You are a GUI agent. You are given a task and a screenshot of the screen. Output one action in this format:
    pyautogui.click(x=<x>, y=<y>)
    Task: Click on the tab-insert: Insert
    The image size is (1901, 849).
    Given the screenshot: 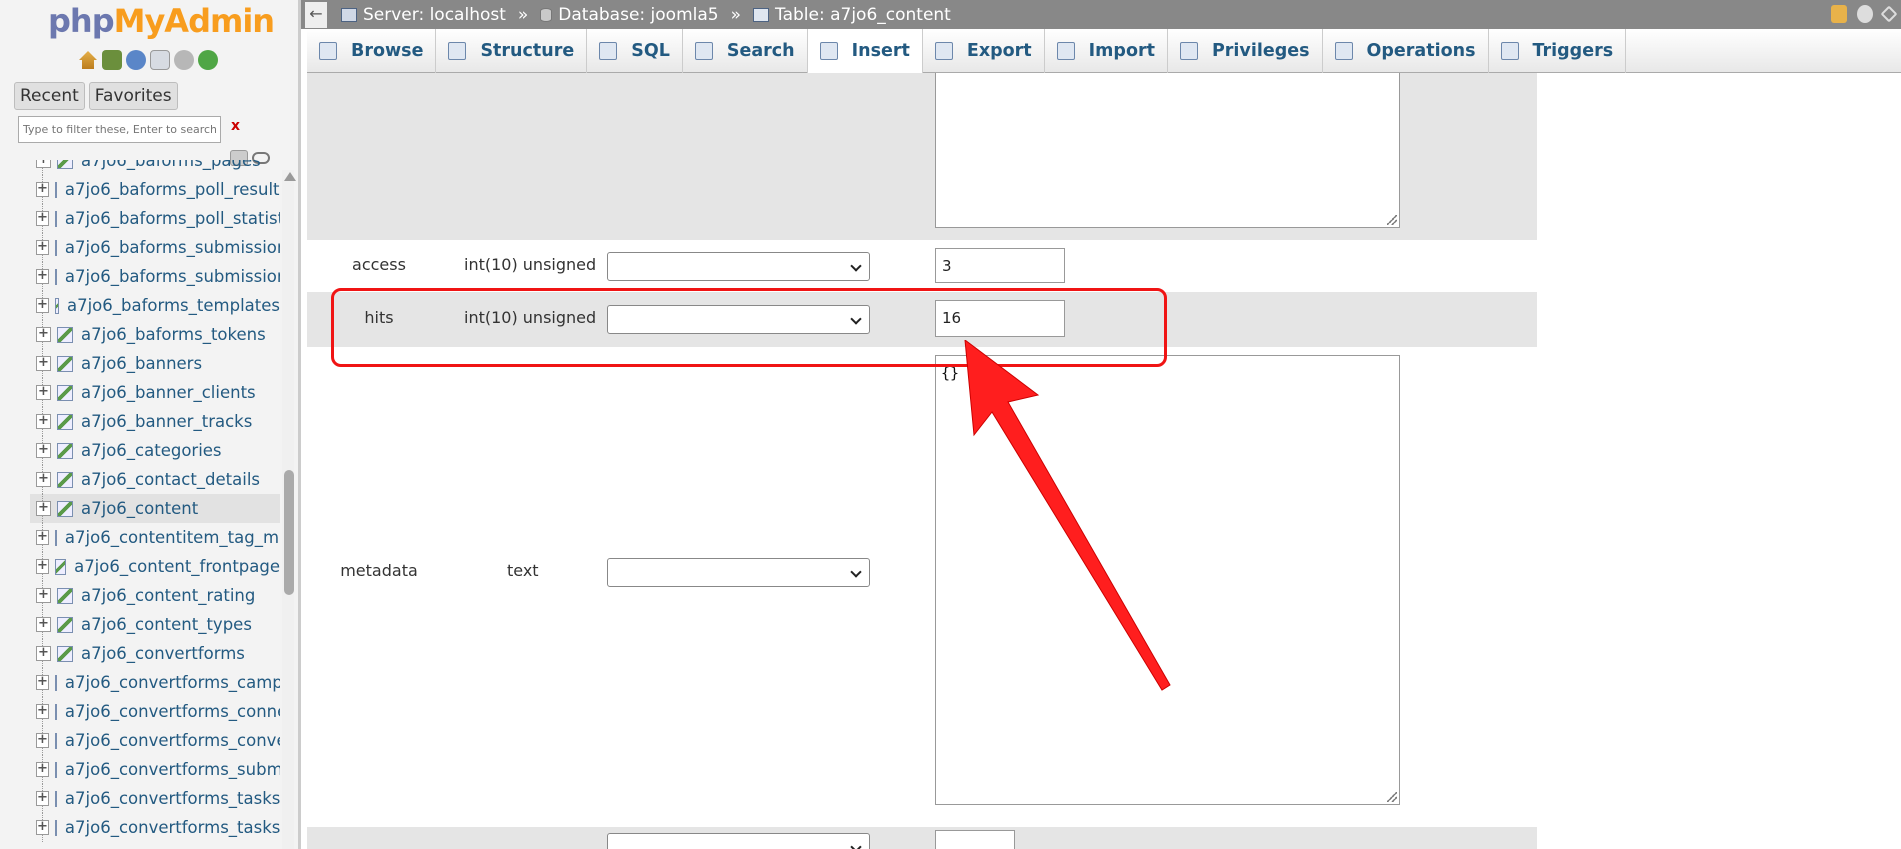 What is the action you would take?
    pyautogui.click(x=865, y=51)
    